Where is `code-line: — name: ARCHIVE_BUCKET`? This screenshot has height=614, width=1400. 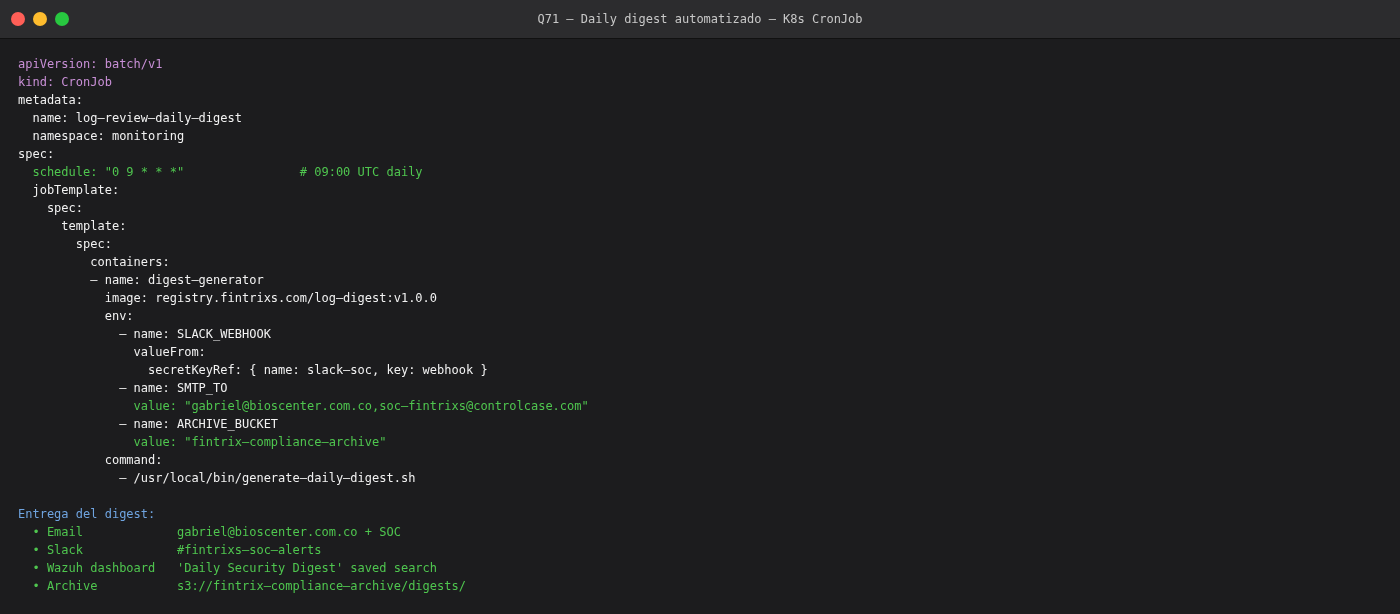
code-line: — name: ARCHIVE_BUCKET is located at coordinates (198, 424).